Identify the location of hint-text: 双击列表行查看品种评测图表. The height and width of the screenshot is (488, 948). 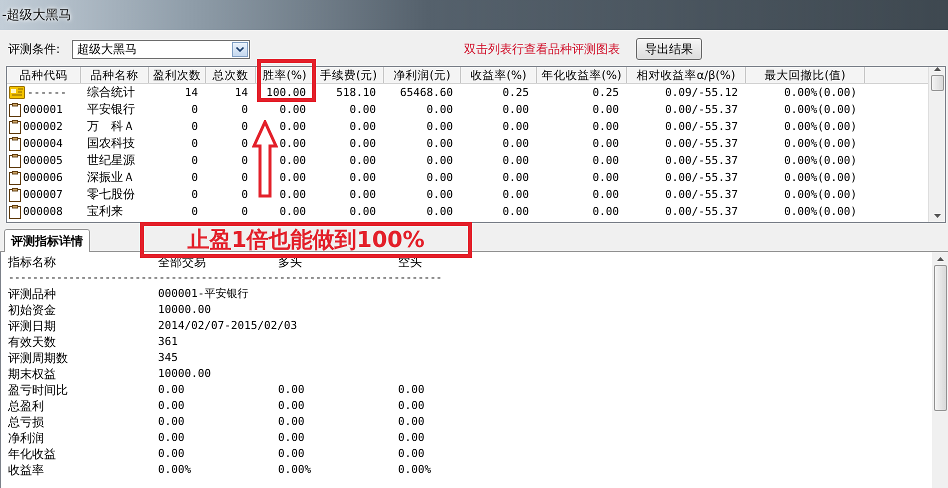
(542, 49).